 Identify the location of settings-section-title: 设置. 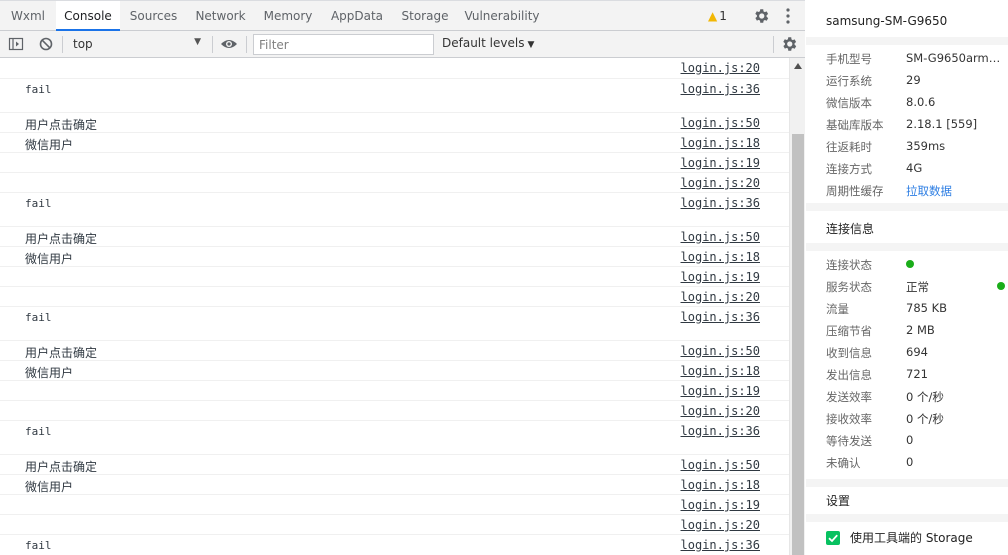
(838, 501).